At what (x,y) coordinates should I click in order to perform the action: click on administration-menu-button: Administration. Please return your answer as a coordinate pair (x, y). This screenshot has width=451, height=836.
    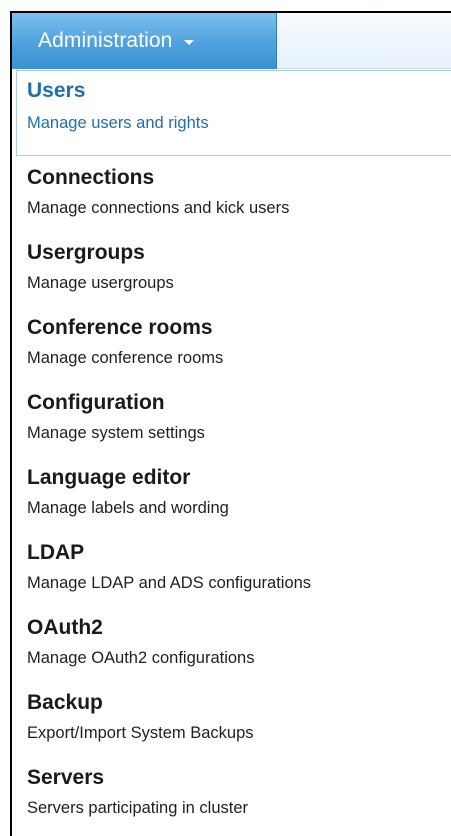
    Looking at the image, I should click on (144, 41).